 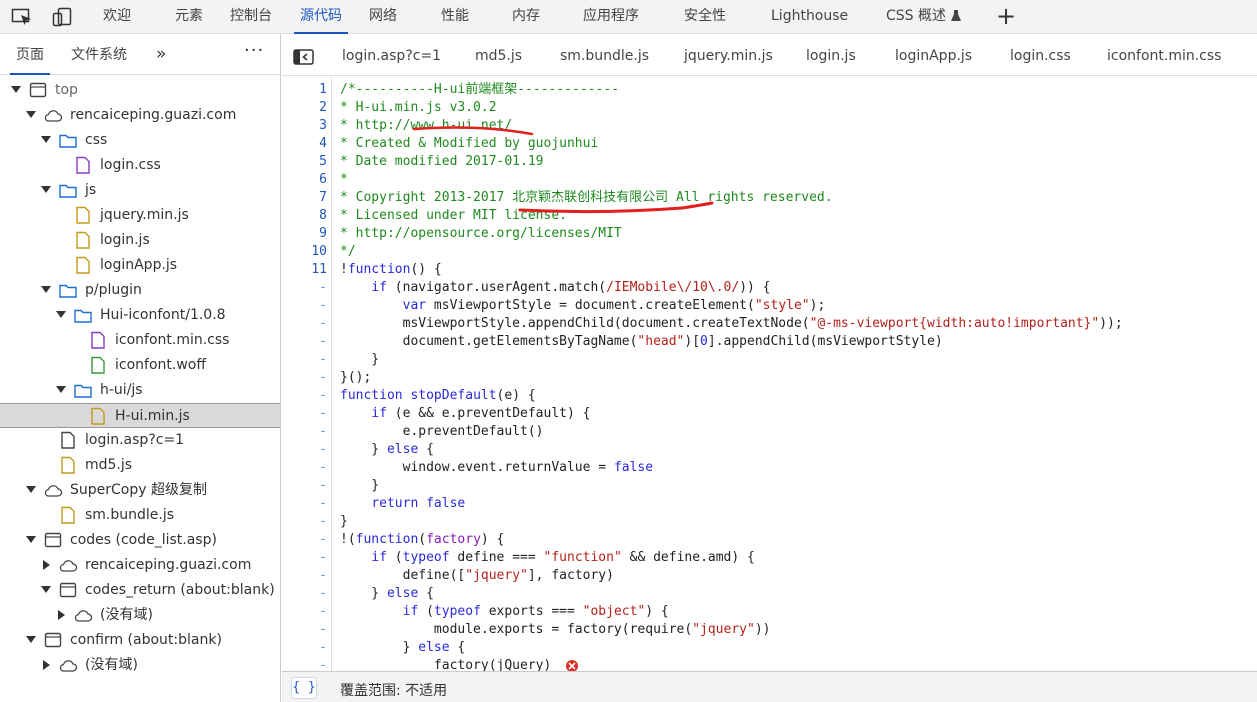 I want to click on tree-item: login.js, so click(x=140, y=240).